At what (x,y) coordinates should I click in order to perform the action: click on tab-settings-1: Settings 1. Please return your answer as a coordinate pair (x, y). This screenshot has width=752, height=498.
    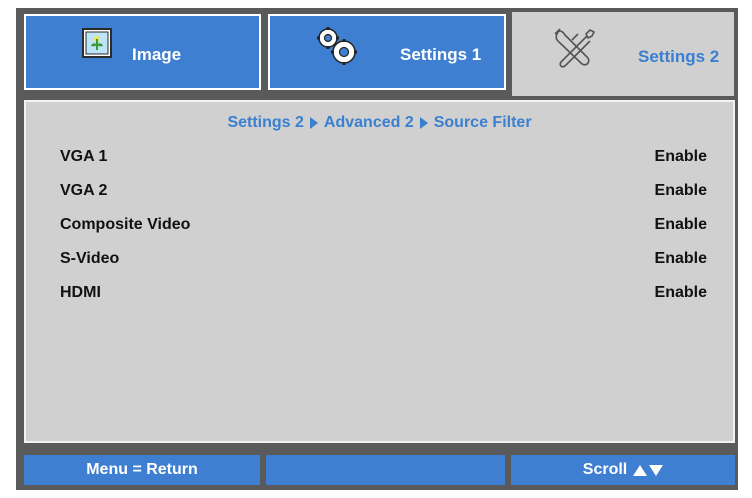
    Looking at the image, I should click on (387, 52).